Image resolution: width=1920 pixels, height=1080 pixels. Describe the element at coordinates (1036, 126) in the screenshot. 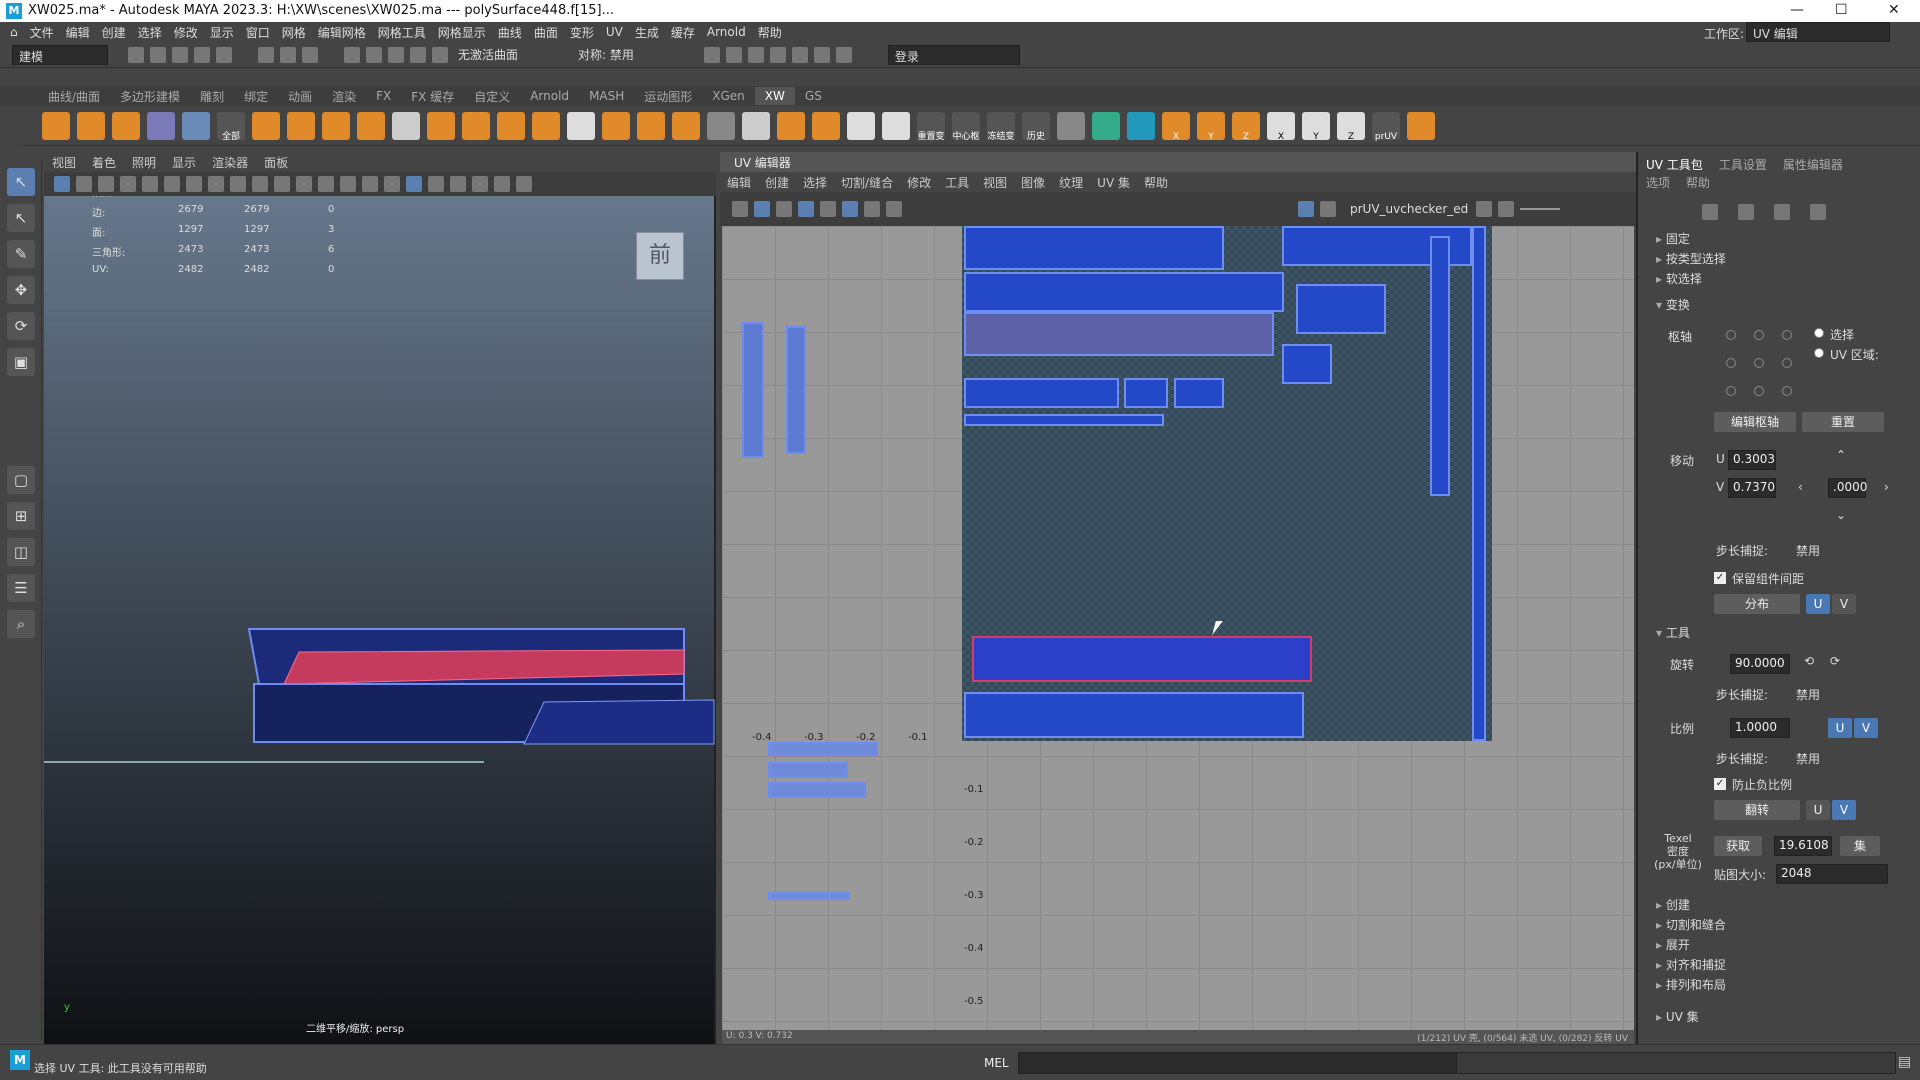

I see `shelf-history-icon: 历史` at that location.